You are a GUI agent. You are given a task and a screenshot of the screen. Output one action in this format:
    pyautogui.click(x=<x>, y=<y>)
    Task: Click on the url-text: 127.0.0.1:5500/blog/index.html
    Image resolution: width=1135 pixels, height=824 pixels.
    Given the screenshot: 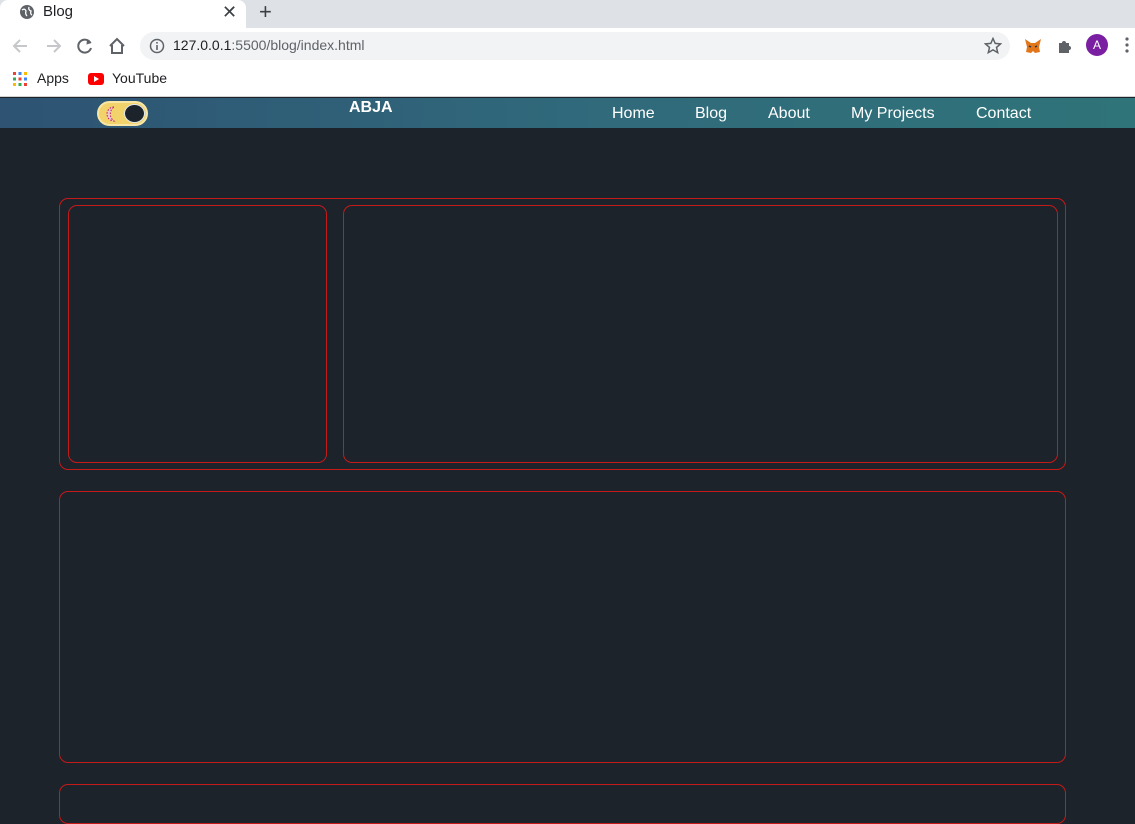 What is the action you would take?
    pyautogui.click(x=268, y=45)
    